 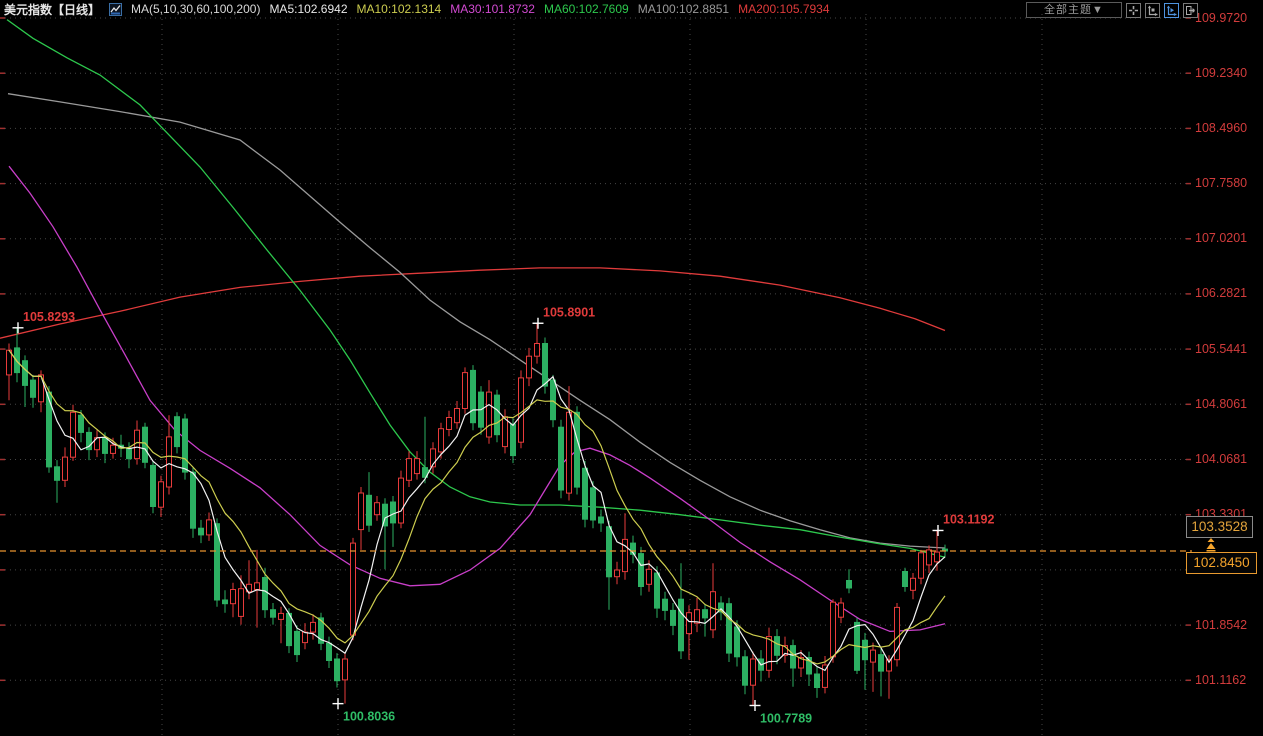 I want to click on y-axis-label: 105.5441, so click(x=1221, y=348).